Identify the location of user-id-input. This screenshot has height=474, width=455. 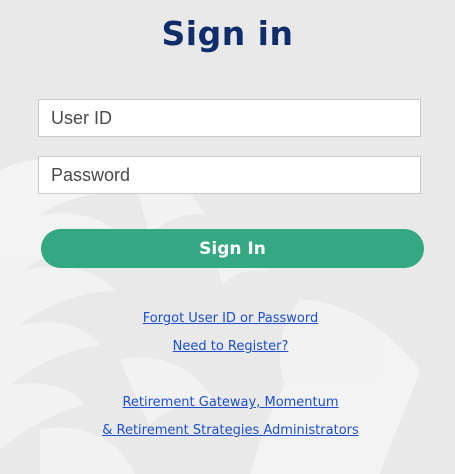
(229, 118).